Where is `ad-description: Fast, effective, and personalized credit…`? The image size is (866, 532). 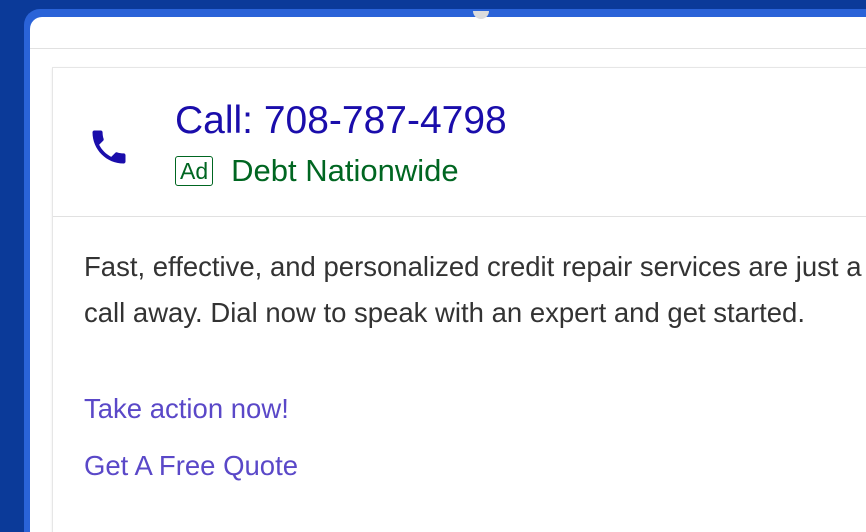 ad-description: Fast, effective, and personalized credit… is located at coordinates (473, 289).